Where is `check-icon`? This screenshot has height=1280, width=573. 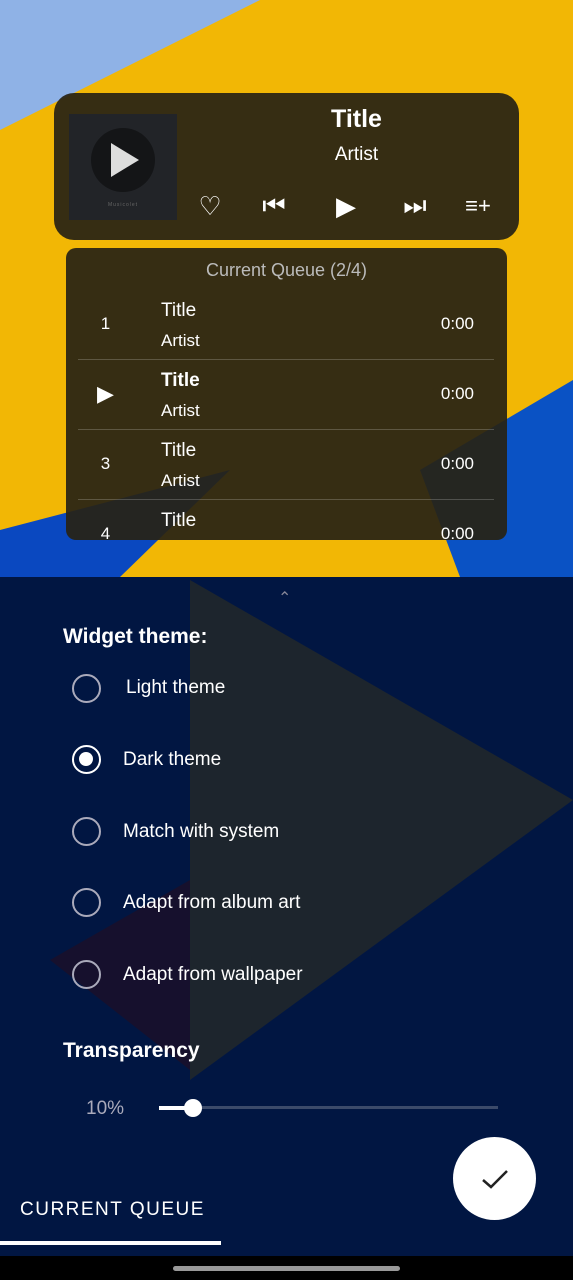 check-icon is located at coordinates (494, 1179).